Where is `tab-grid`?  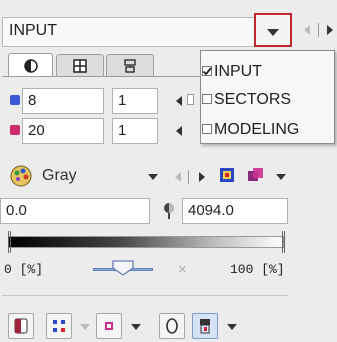
tab-grid is located at coordinates (80, 65).